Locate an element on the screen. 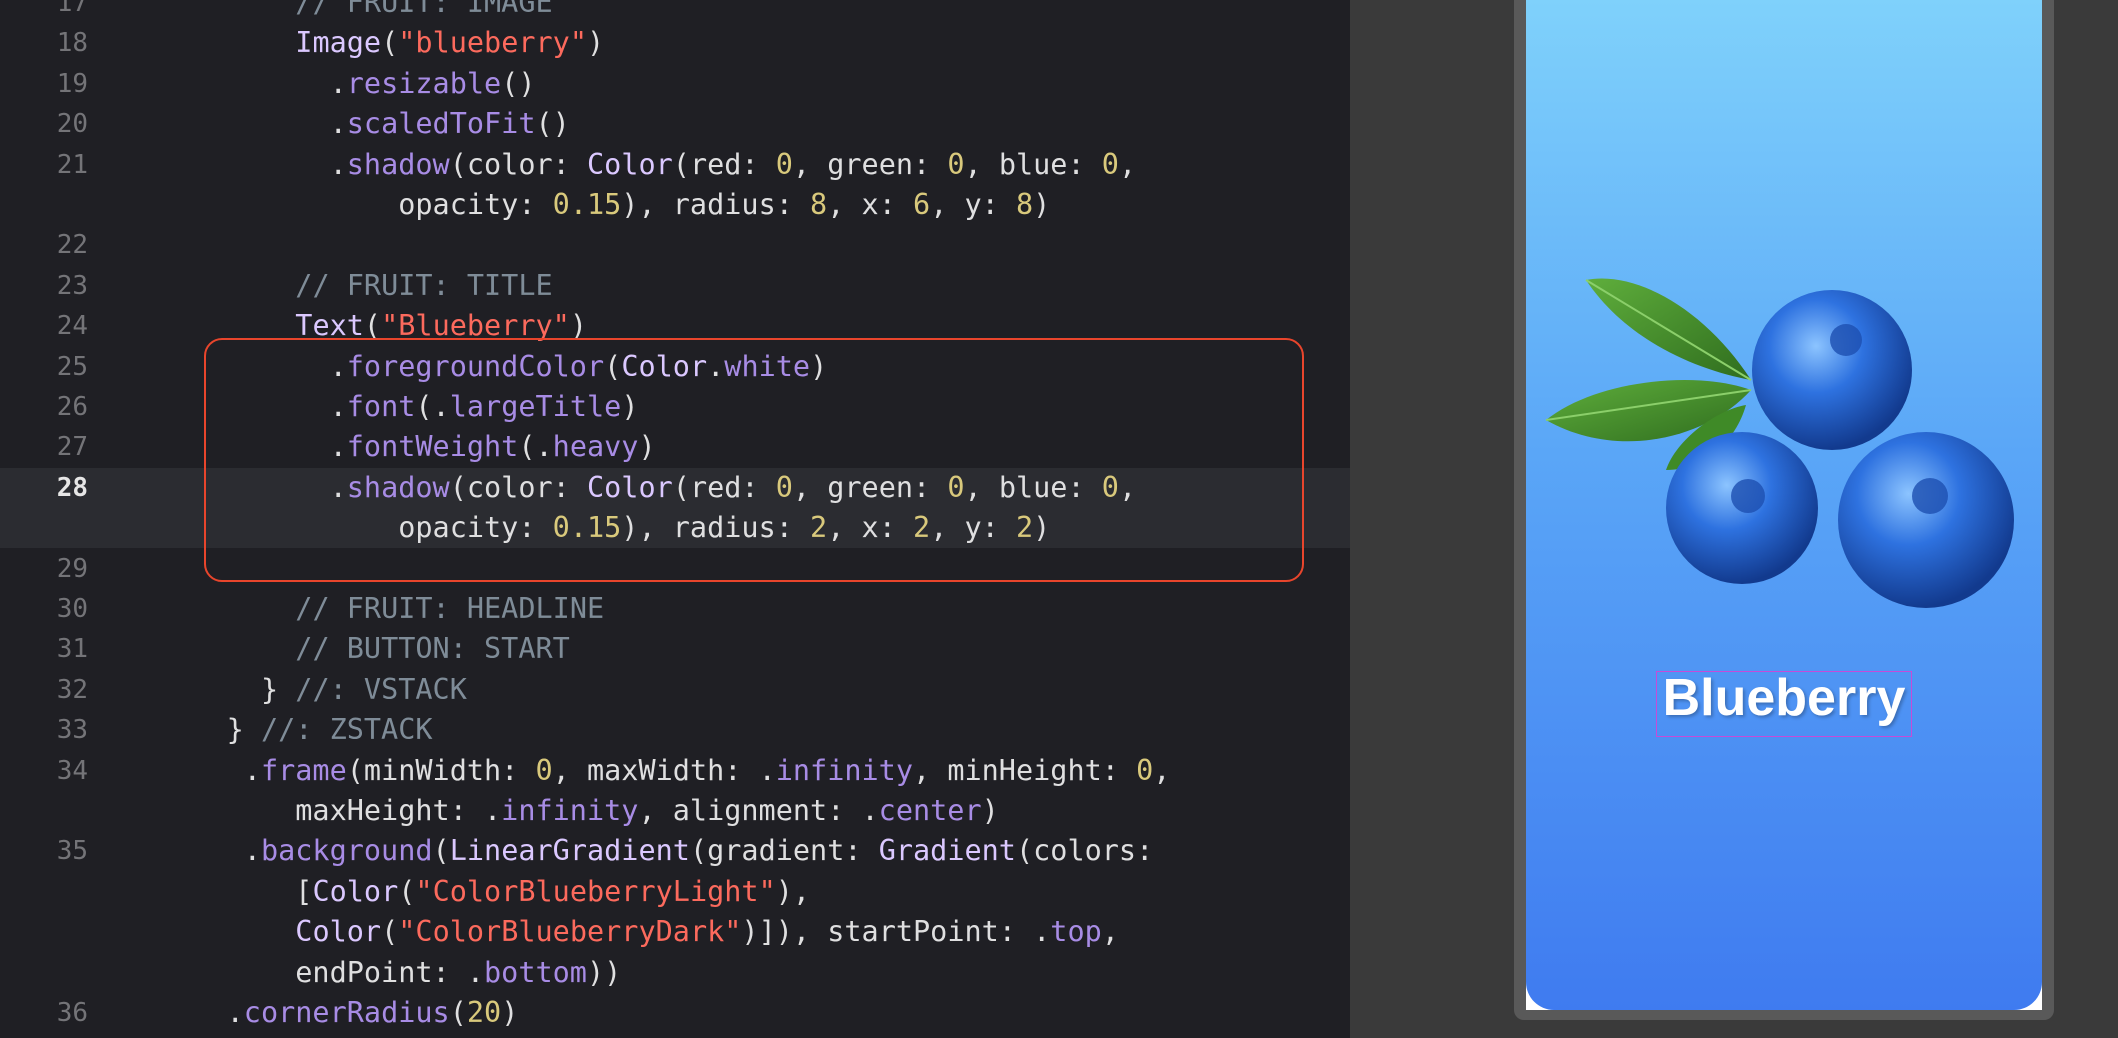  line-number: 35 is located at coordinates (72, 851).